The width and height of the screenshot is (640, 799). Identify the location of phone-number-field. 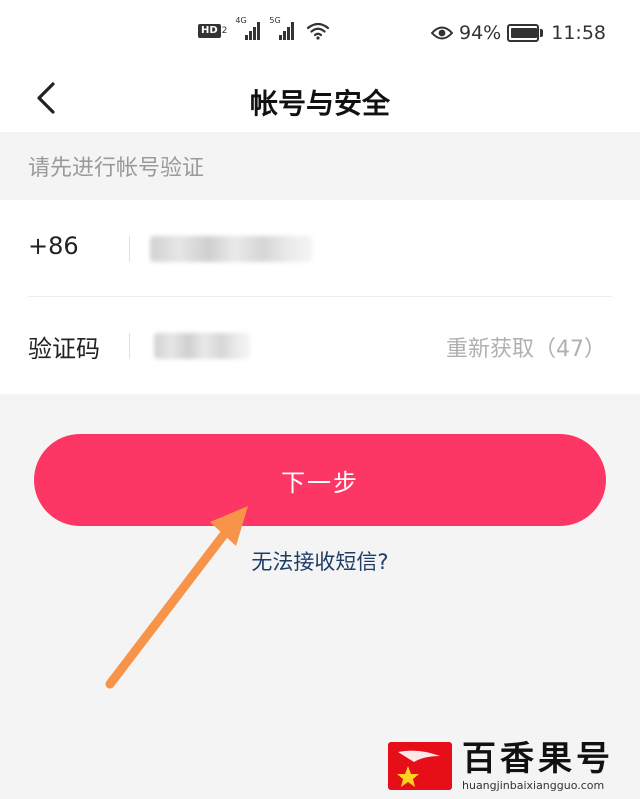
(231, 249).